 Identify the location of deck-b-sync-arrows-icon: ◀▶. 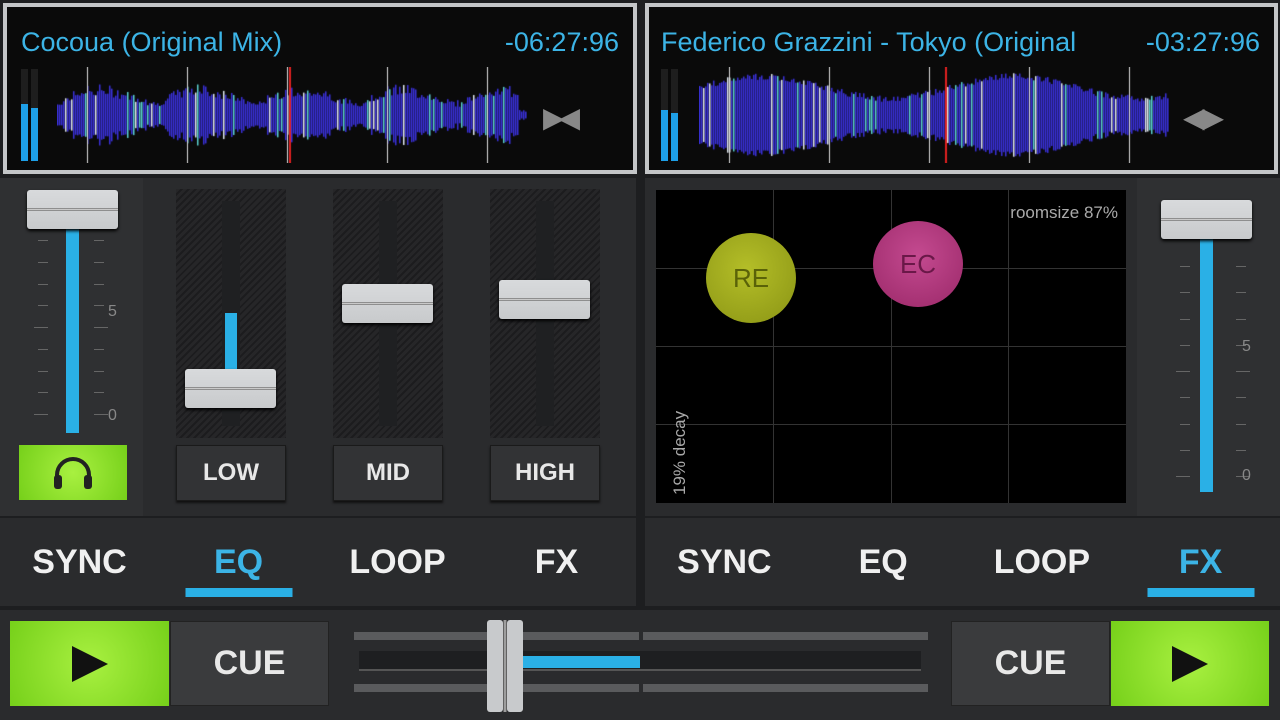
(1203, 117).